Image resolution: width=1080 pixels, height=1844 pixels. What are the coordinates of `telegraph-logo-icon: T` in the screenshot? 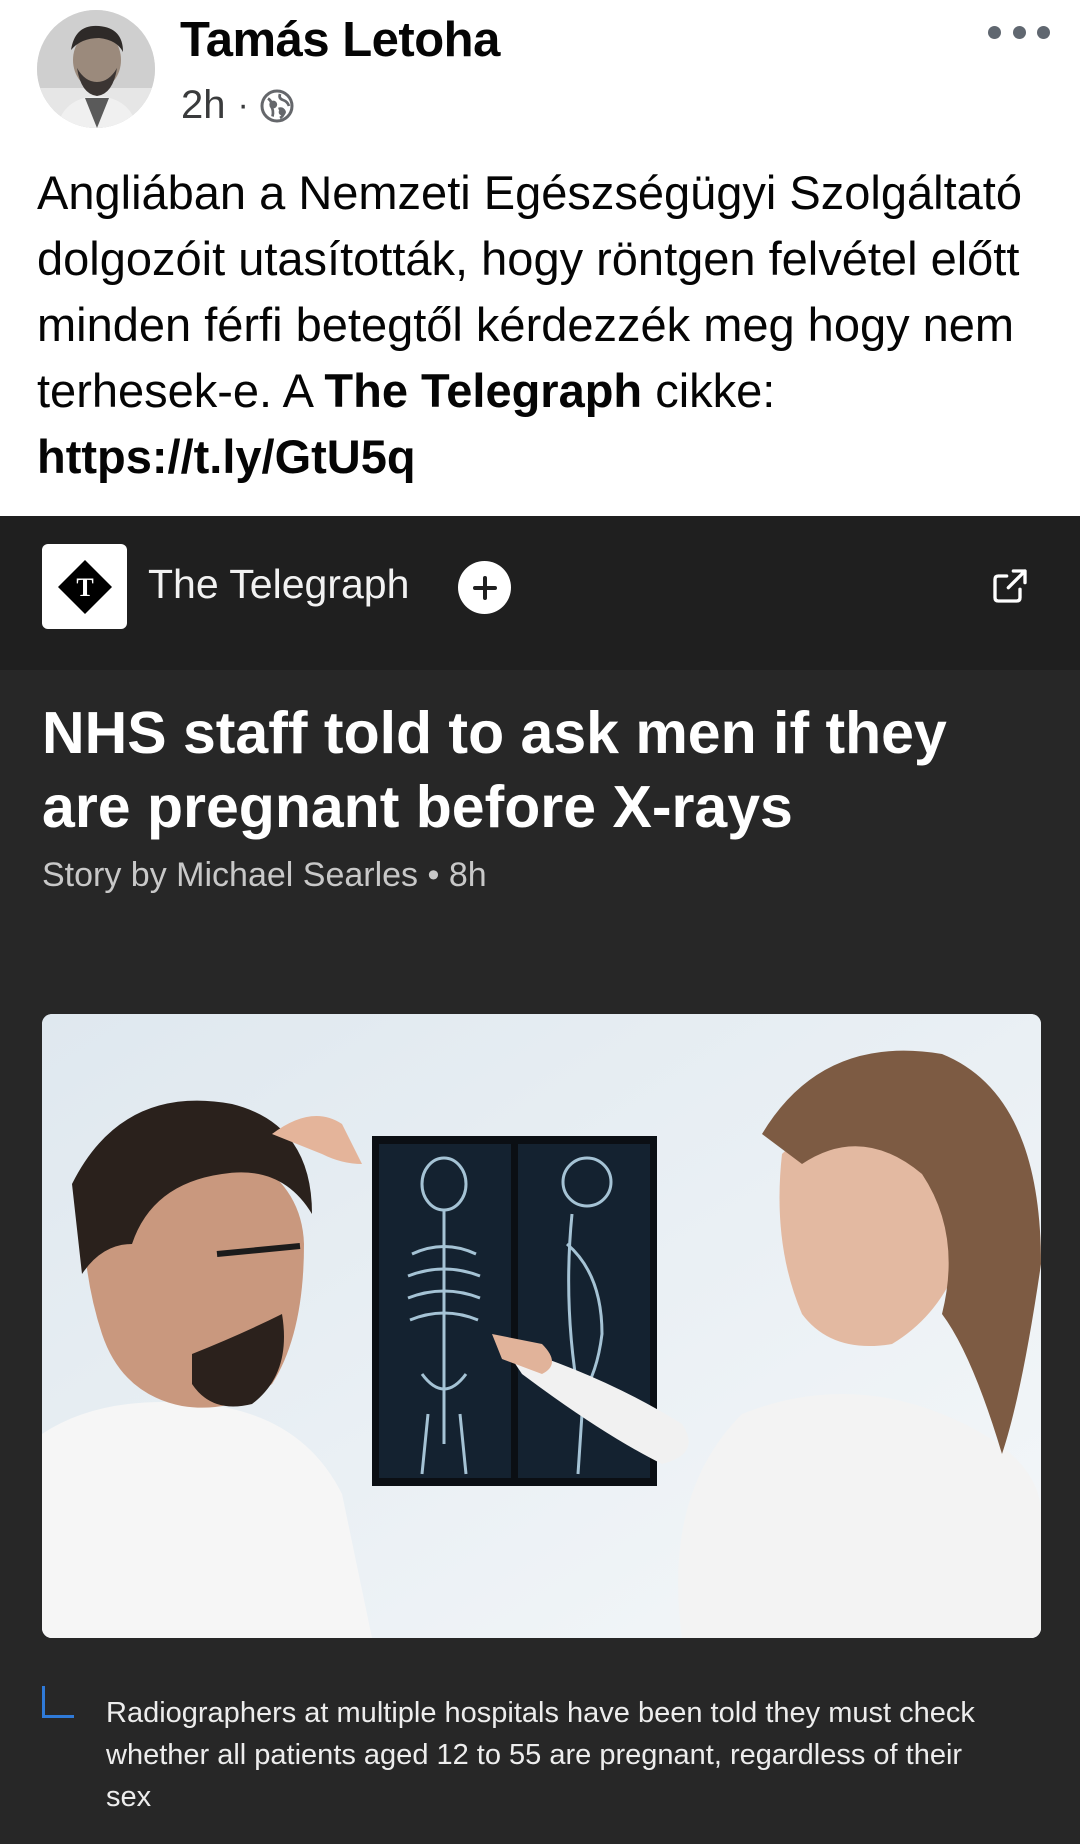 It's located at (84, 586).